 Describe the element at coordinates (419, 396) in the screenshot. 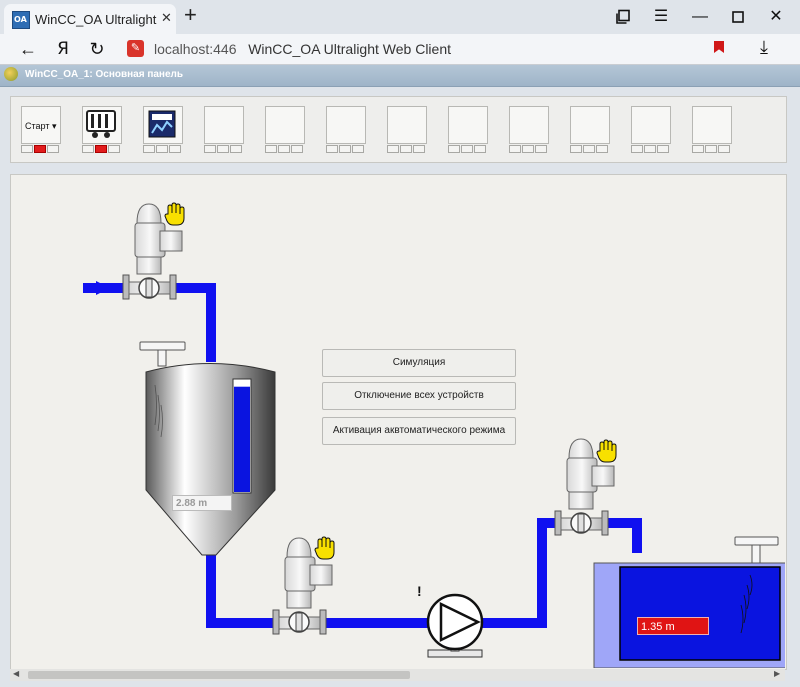

I see `disable-all-devices-button: Отключение всех устройств` at that location.